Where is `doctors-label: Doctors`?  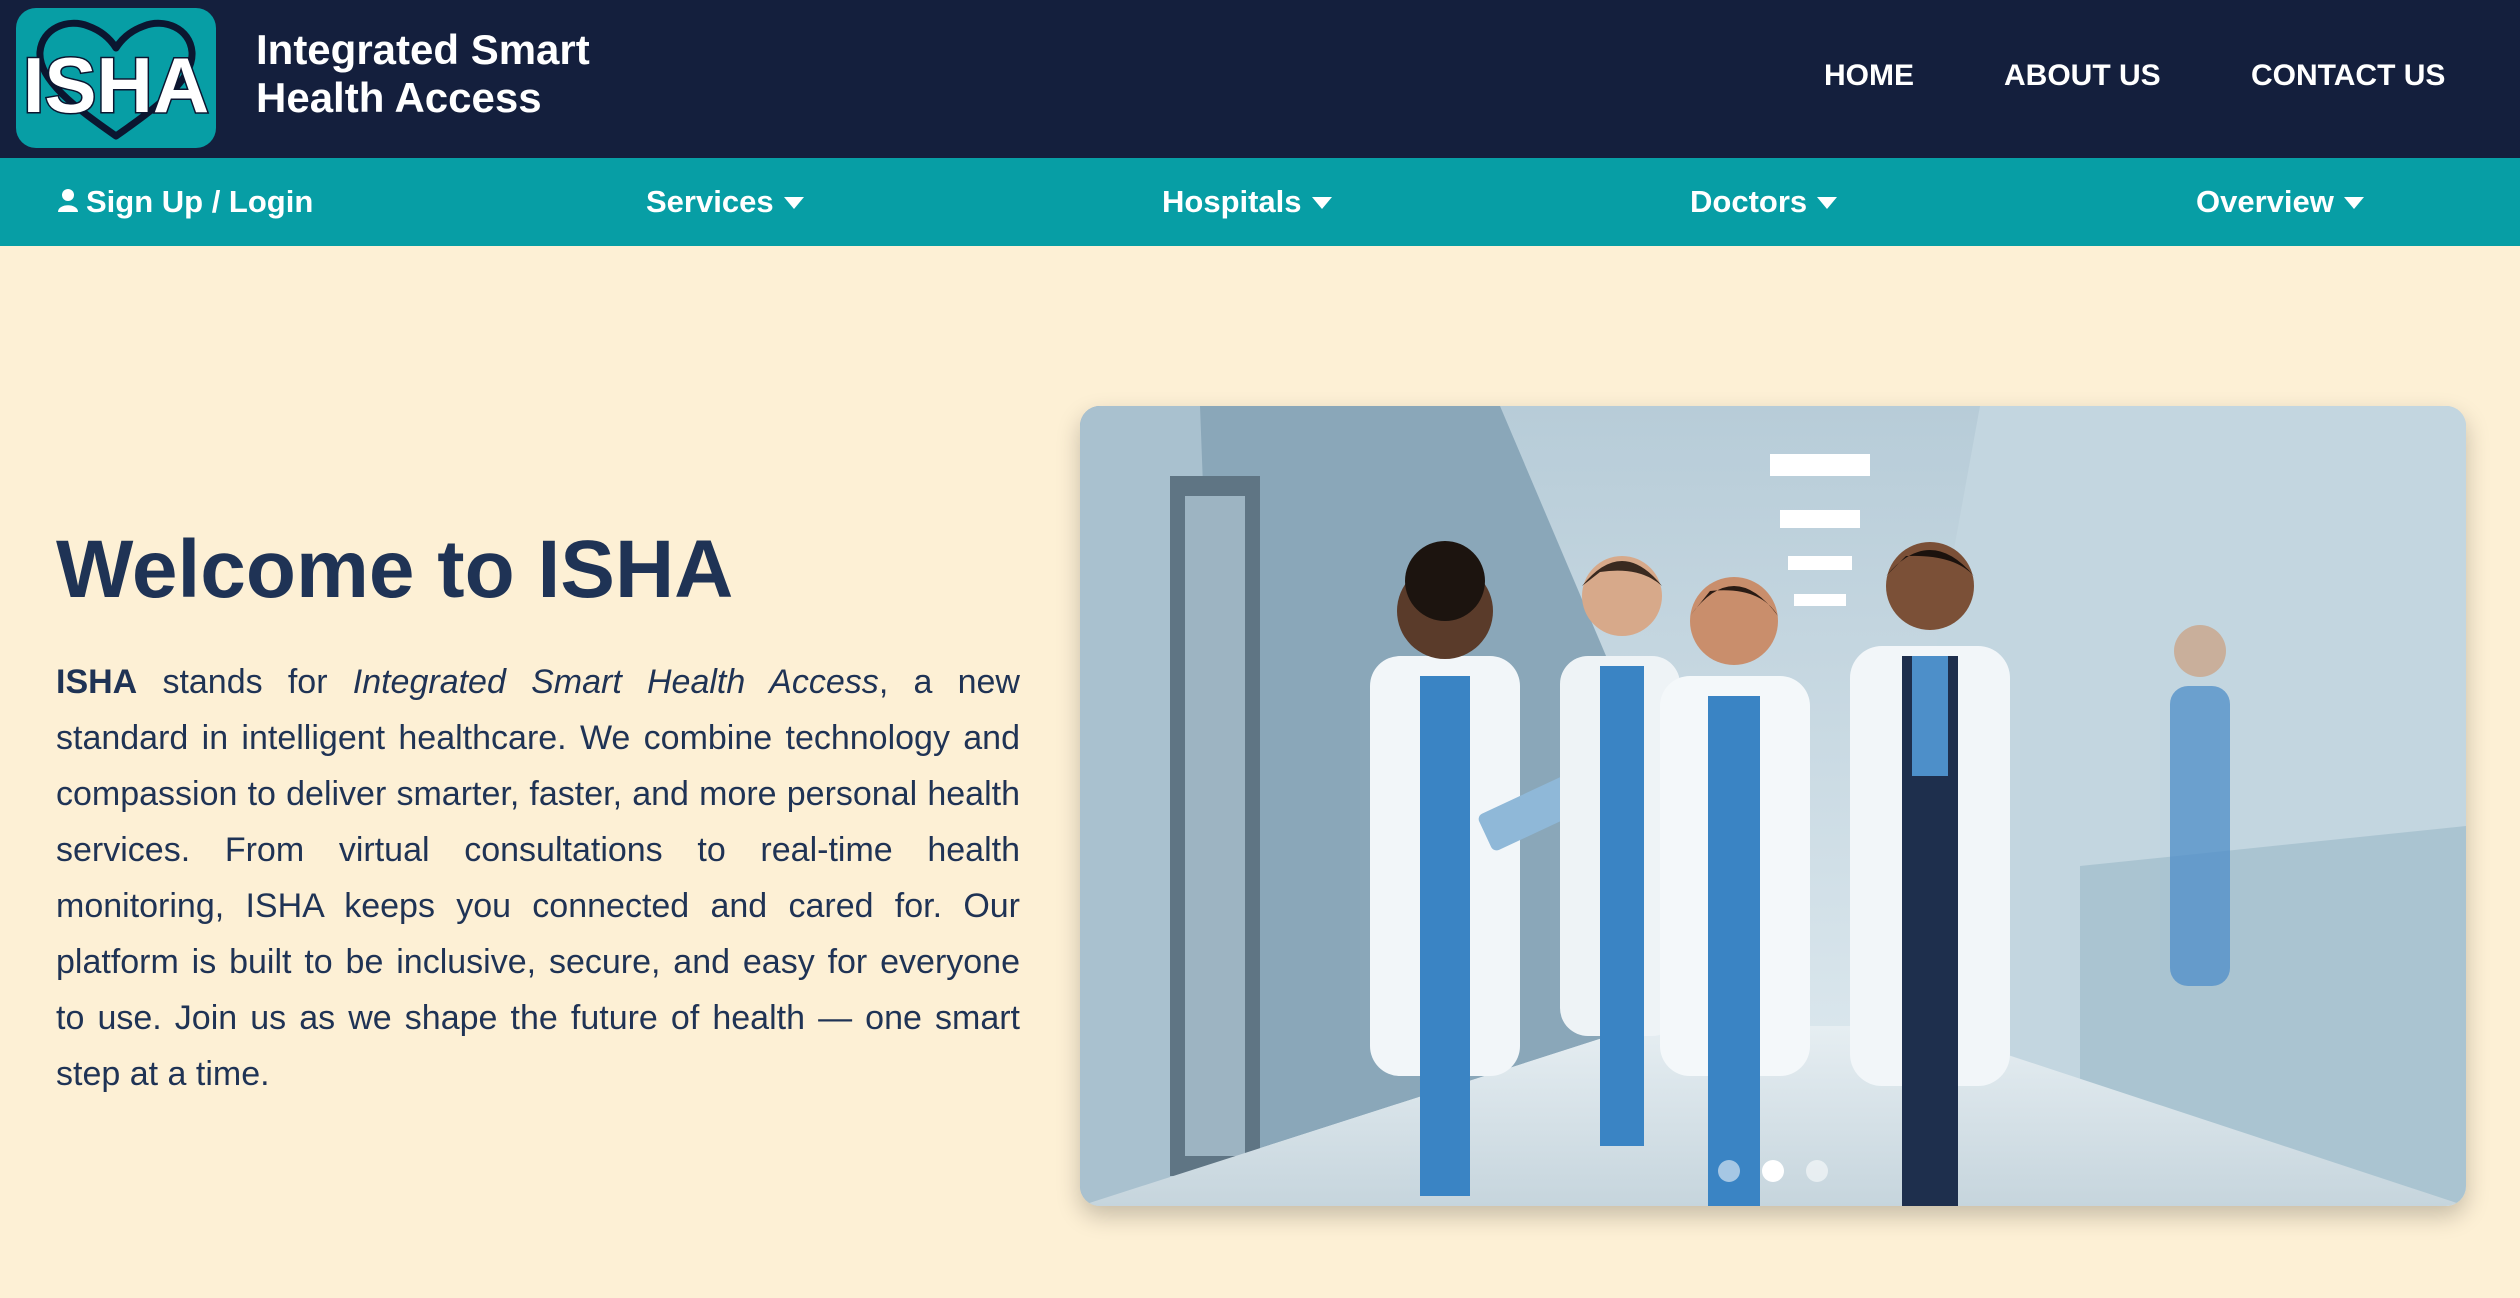 doctors-label: Doctors is located at coordinates (1749, 201).